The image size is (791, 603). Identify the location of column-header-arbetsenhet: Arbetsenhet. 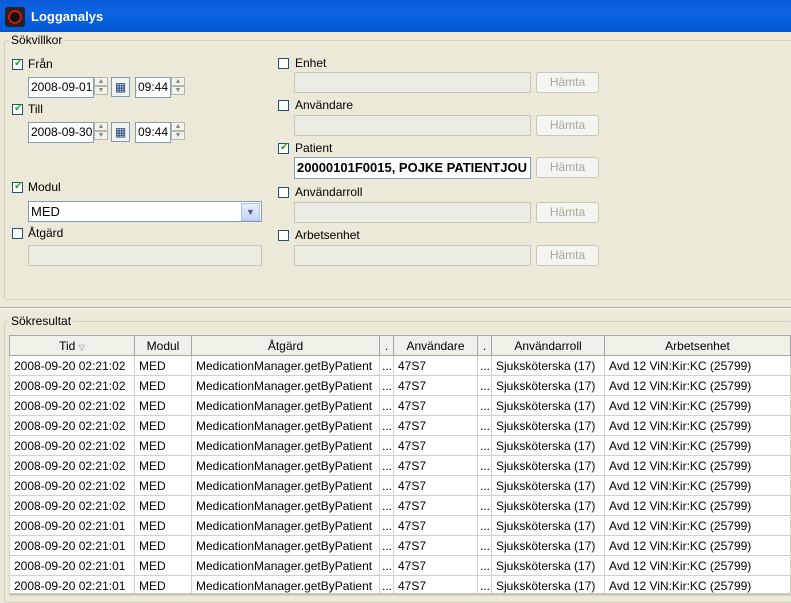
(697, 345).